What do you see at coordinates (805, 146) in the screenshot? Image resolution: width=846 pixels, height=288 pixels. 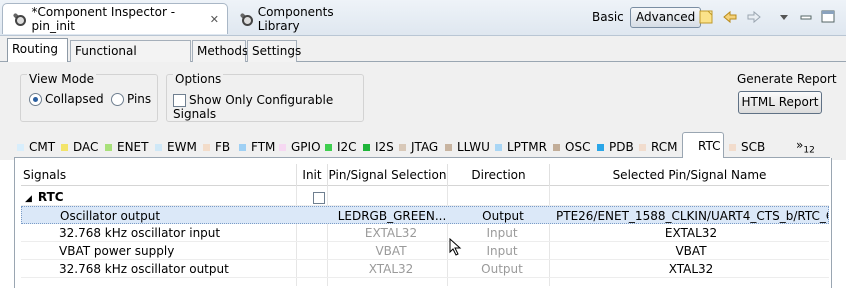 I see `more-tabs-button: »12` at bounding box center [805, 146].